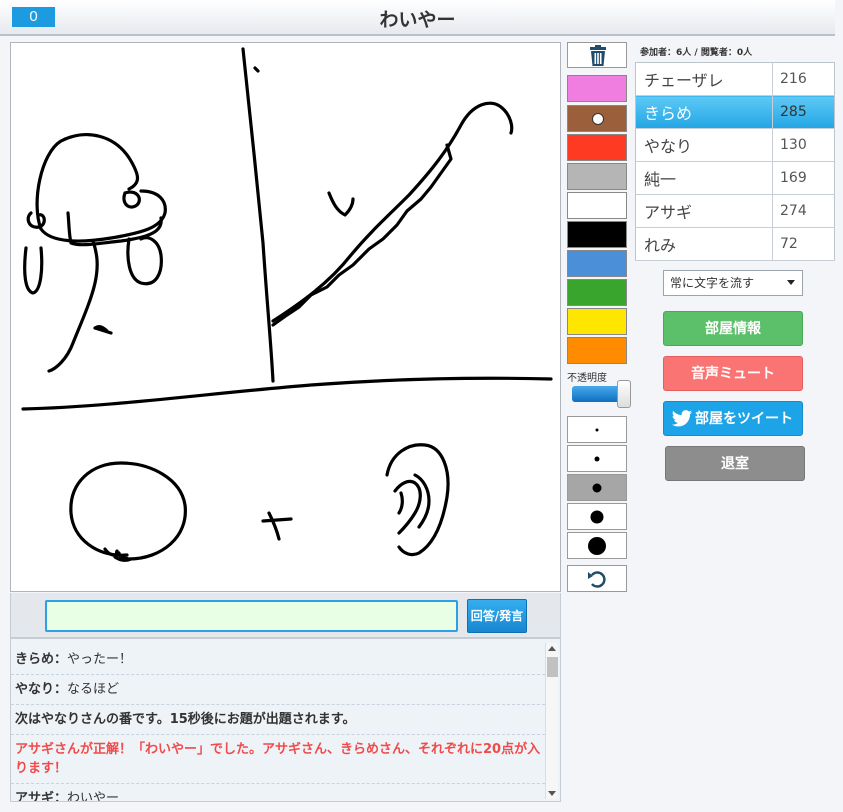 The width and height of the screenshot is (843, 812). Describe the element at coordinates (41, 796) in the screenshot. I see `chat-sender: アサギ：` at that location.